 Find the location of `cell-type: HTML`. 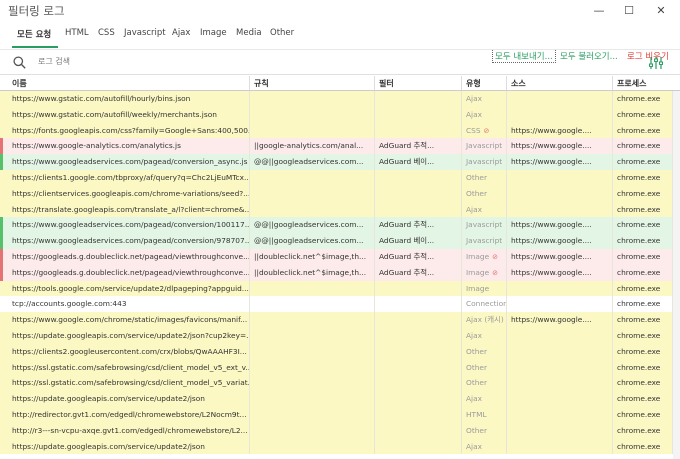

cell-type: HTML is located at coordinates (484, 415).